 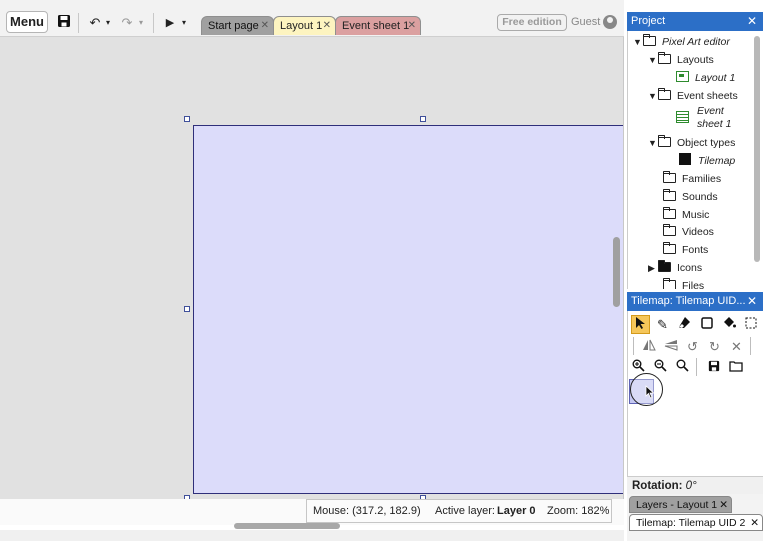 I want to click on tree-item-root: ▼ Pixel Art editor, so click(x=681, y=42).